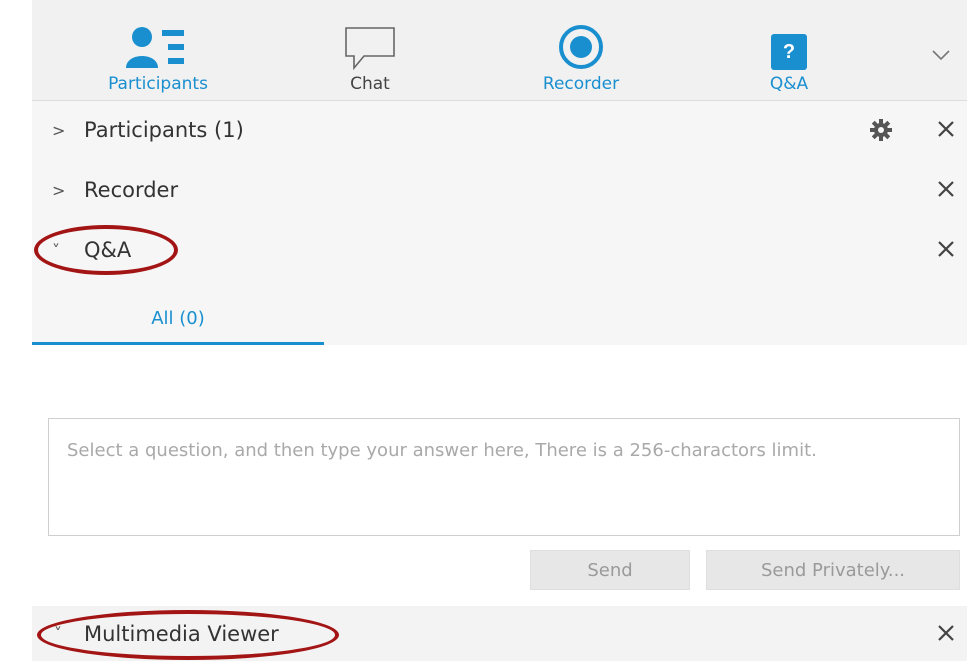 This screenshot has width=967, height=661. Describe the element at coordinates (158, 42) in the screenshot. I see `participants-icon` at that location.